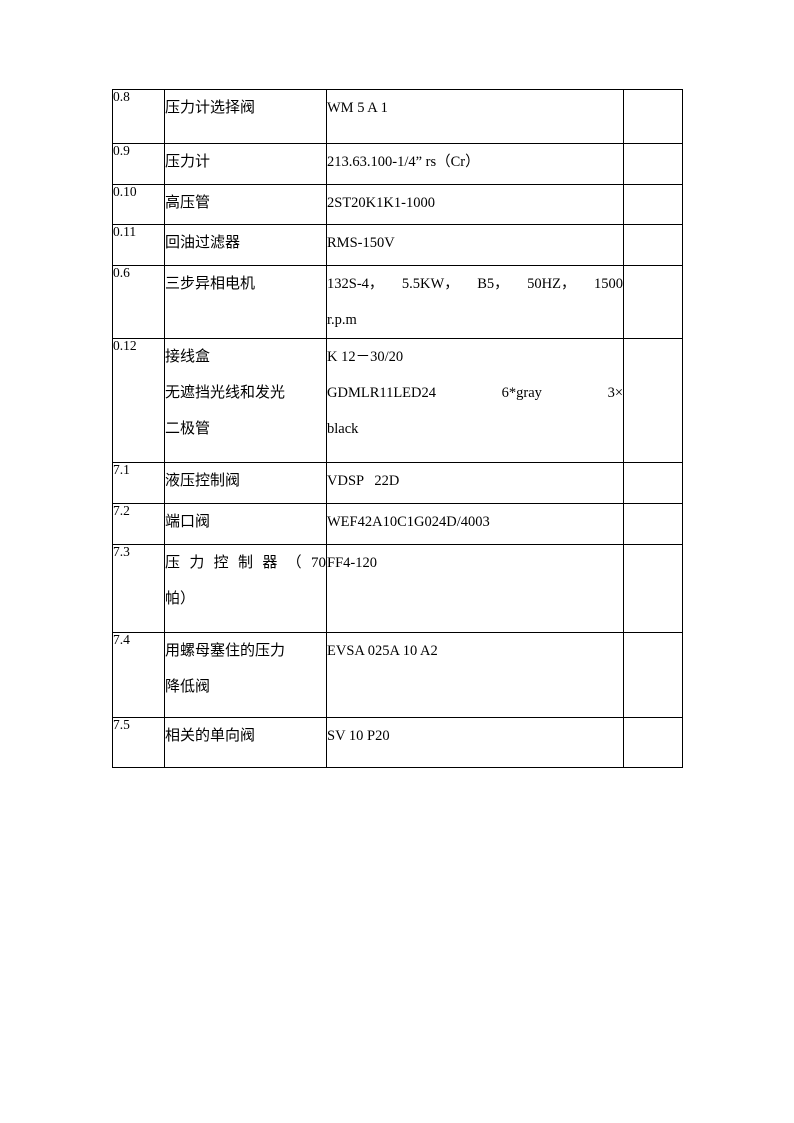 This screenshot has width=794, height=1123. What do you see at coordinates (225, 651) in the screenshot?
I see `name-line: 用螺母塞住的压力` at bounding box center [225, 651].